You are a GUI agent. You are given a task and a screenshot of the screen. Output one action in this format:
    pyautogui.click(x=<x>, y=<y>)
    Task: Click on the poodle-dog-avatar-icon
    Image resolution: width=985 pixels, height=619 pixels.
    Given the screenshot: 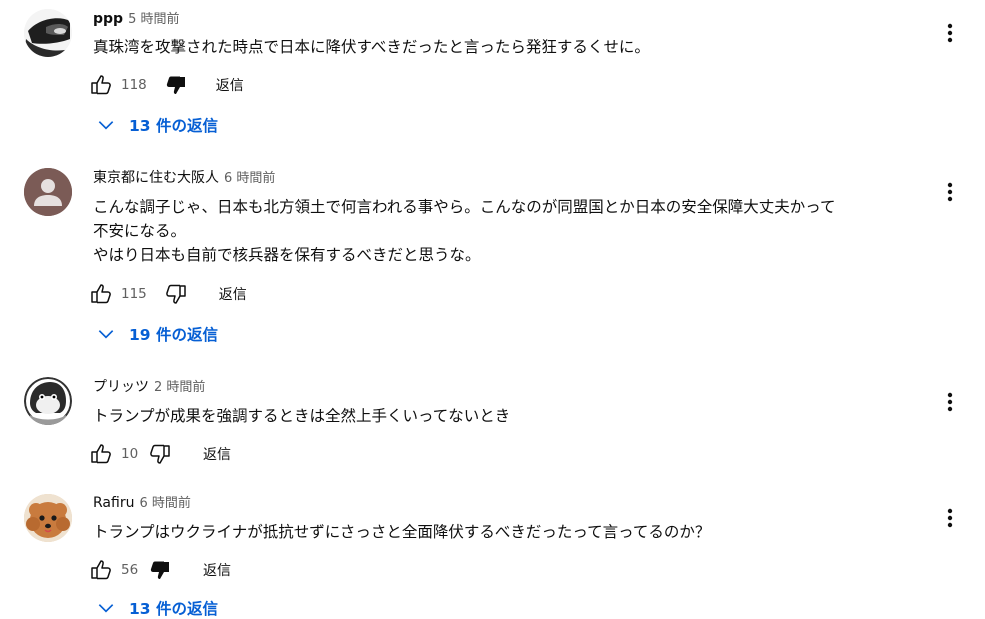 What is the action you would take?
    pyautogui.click(x=48, y=518)
    